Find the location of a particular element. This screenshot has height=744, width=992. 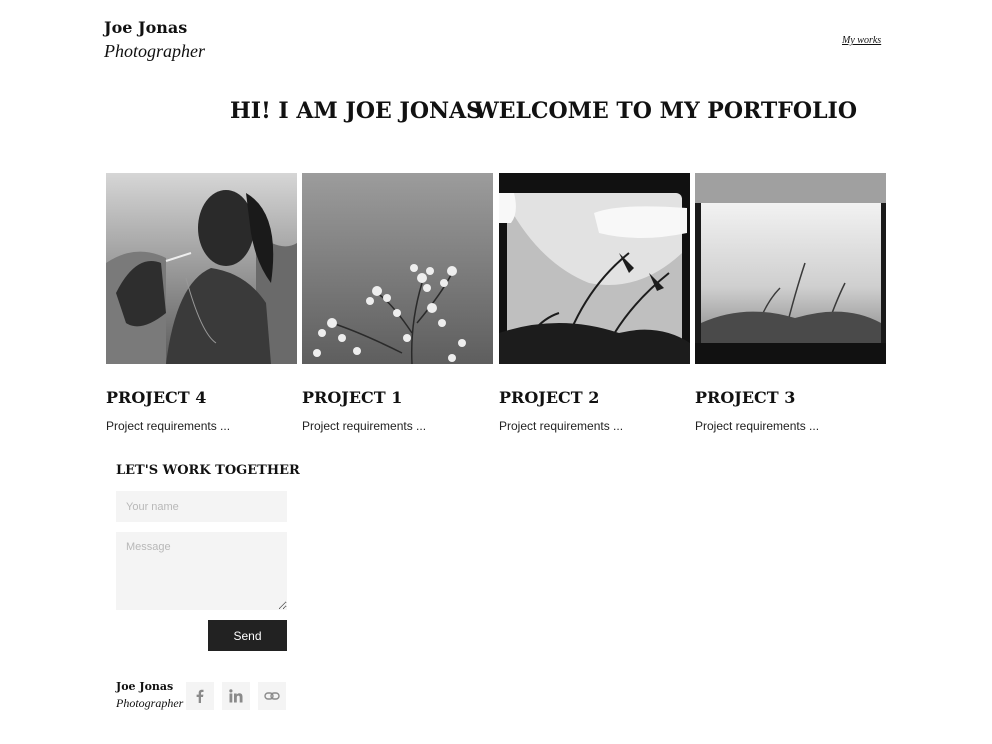

site-logo: Joe Jonas Photographer is located at coordinates (154, 40).